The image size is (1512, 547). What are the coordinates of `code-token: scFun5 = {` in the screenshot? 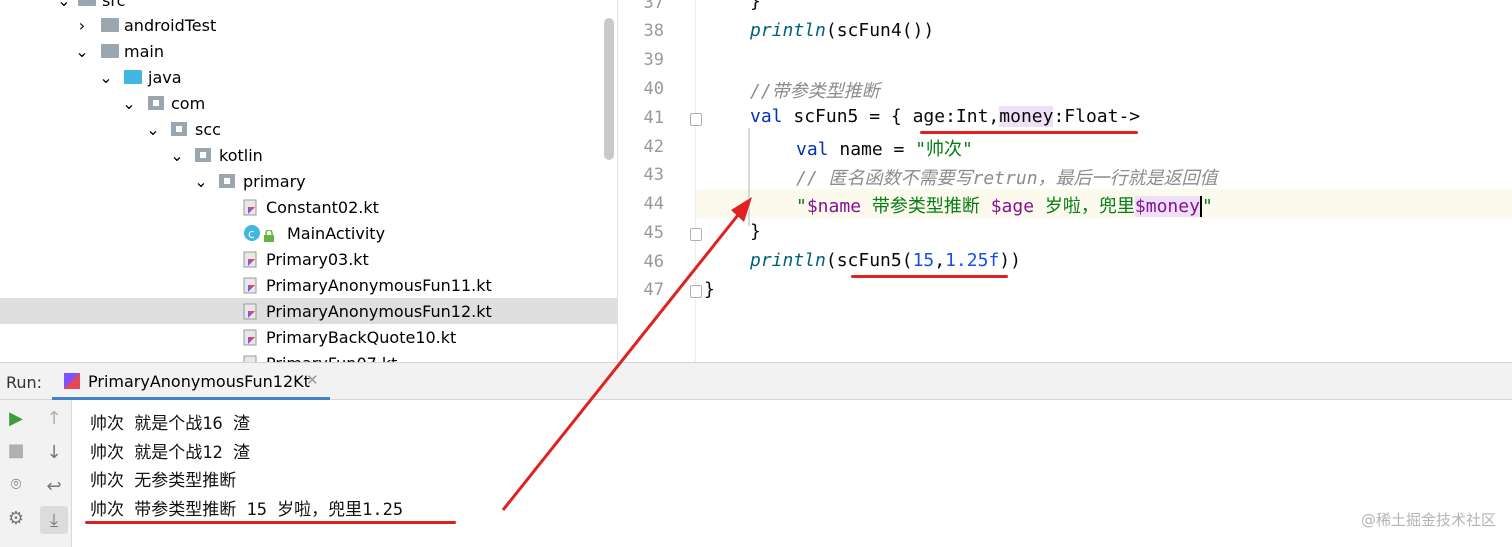 It's located at (847, 116).